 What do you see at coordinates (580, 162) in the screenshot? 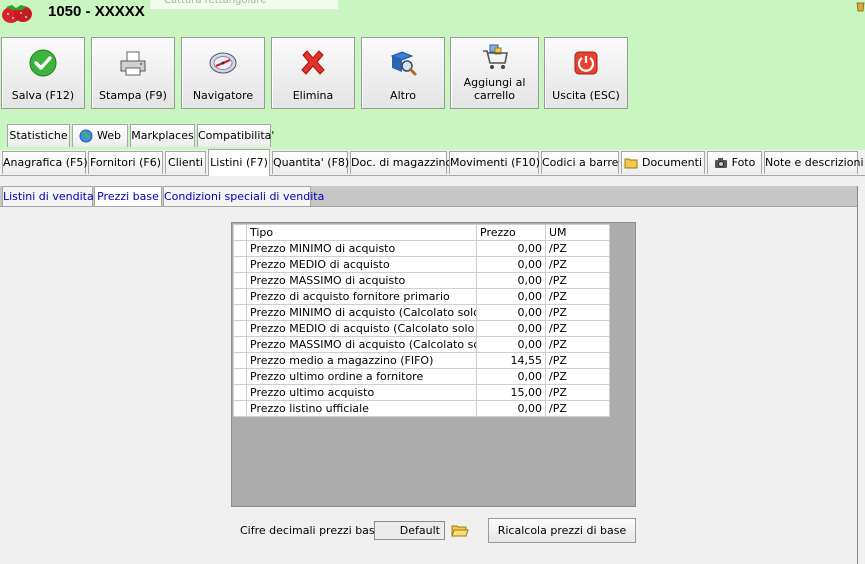
I see `tab-codici-barre: Codici a barre` at bounding box center [580, 162].